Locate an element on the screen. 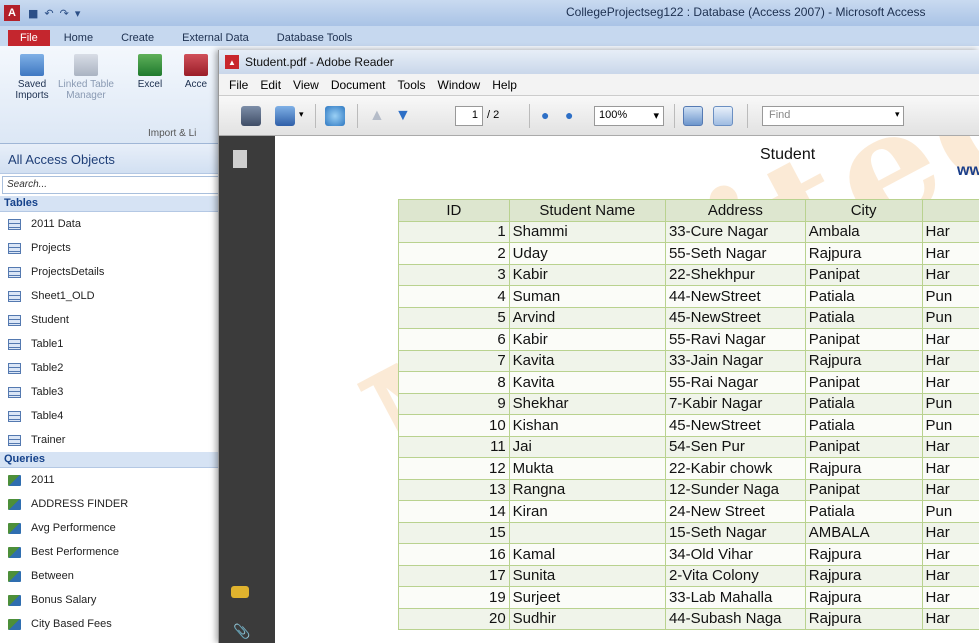 Image resolution: width=979 pixels, height=643 pixels. reader-nav-sidebar: 📎 is located at coordinates (247, 389).